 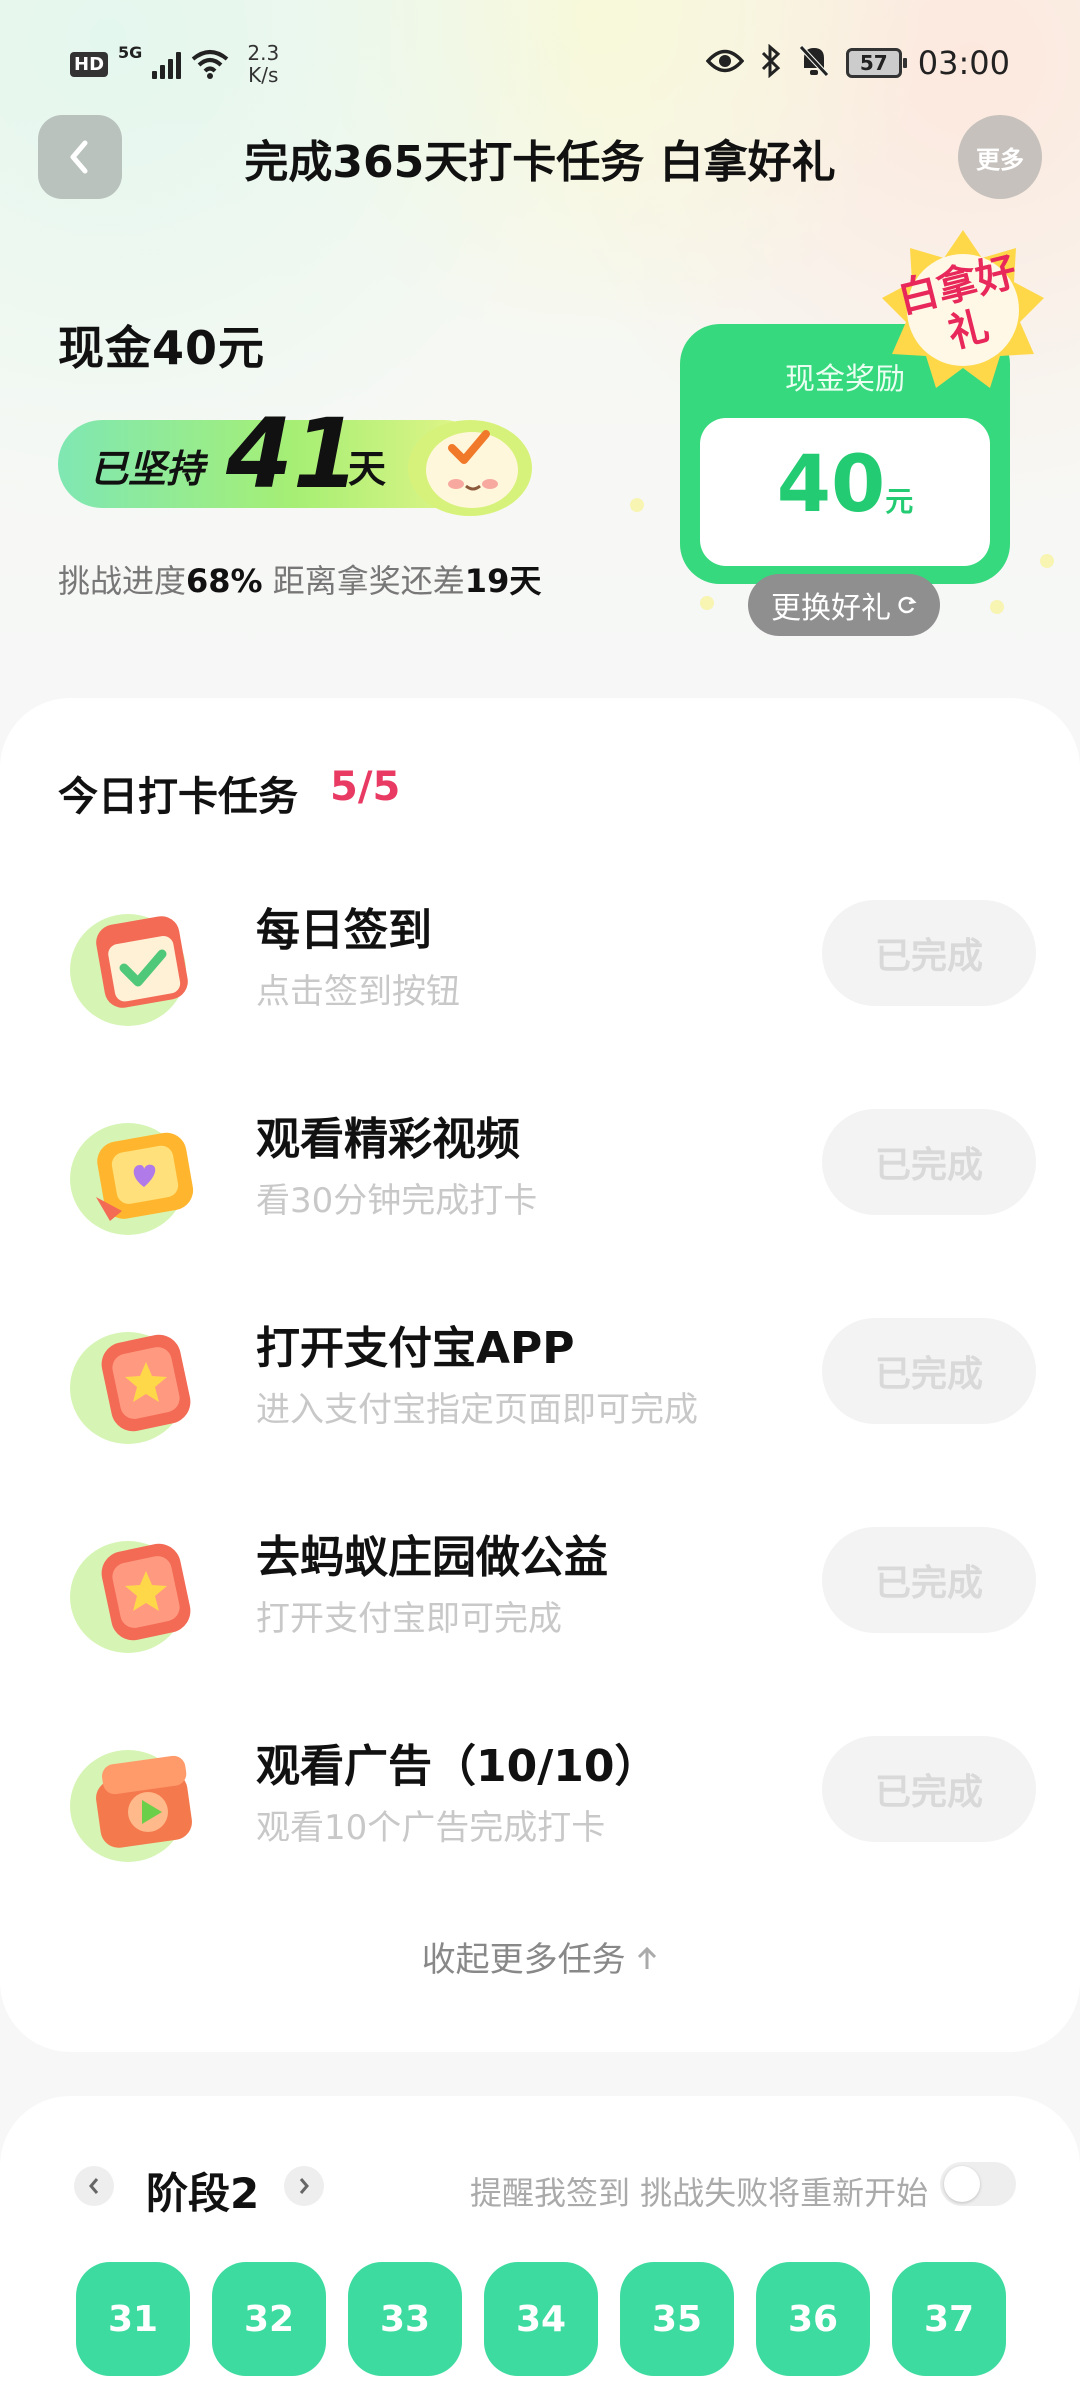 I want to click on progress-line: 挑战进度68% 距离拿奖还差19天, so click(x=299, y=579).